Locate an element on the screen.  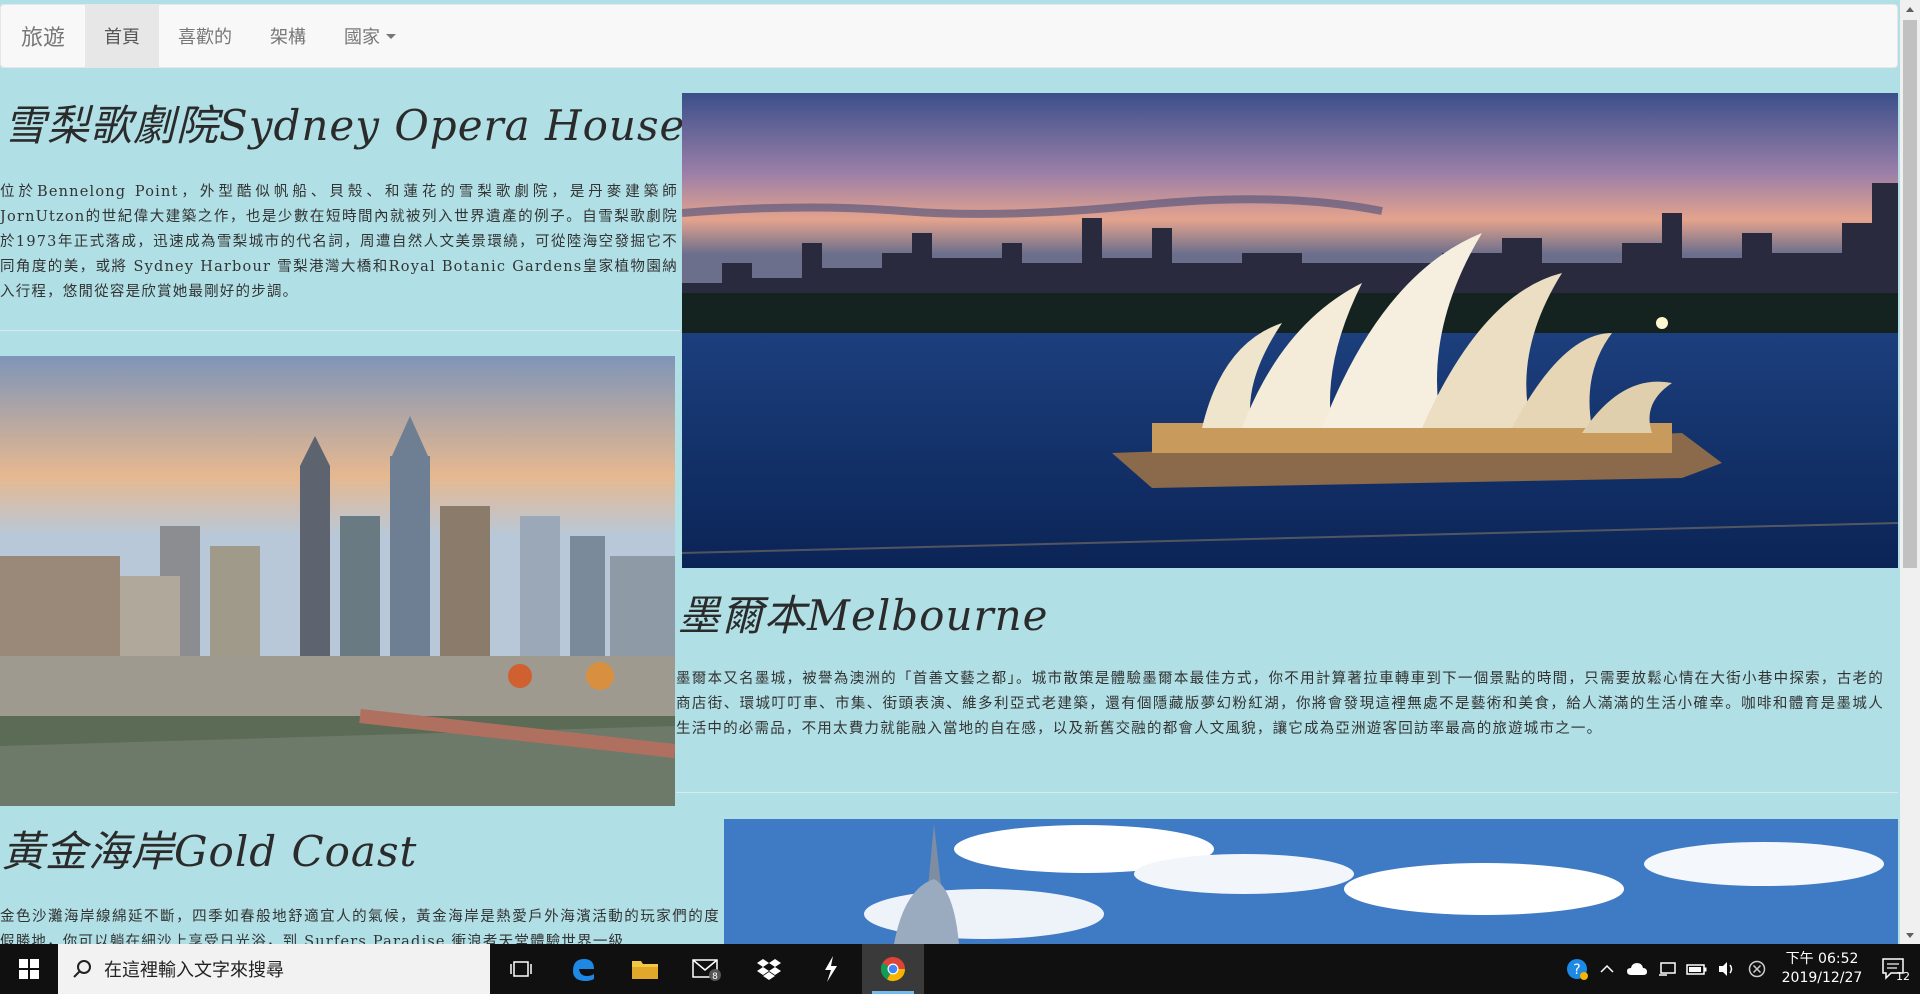
start-button is located at coordinates (29, 969).